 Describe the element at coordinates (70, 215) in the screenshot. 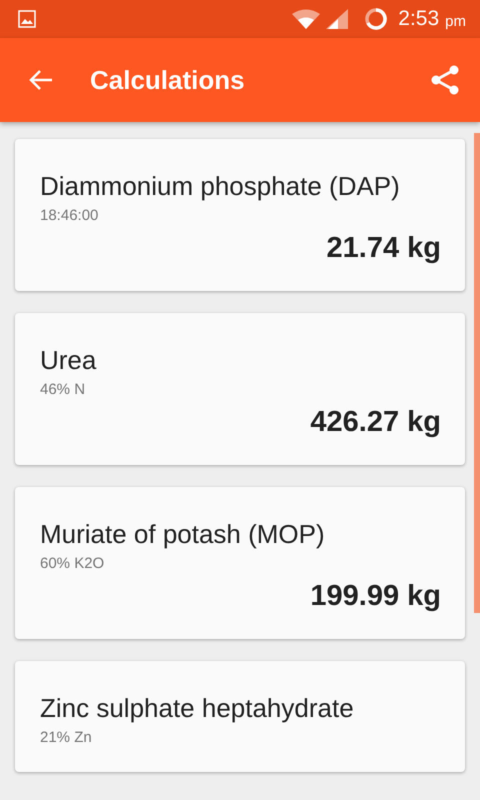

I see `card-subtitle: 18:46:00` at that location.